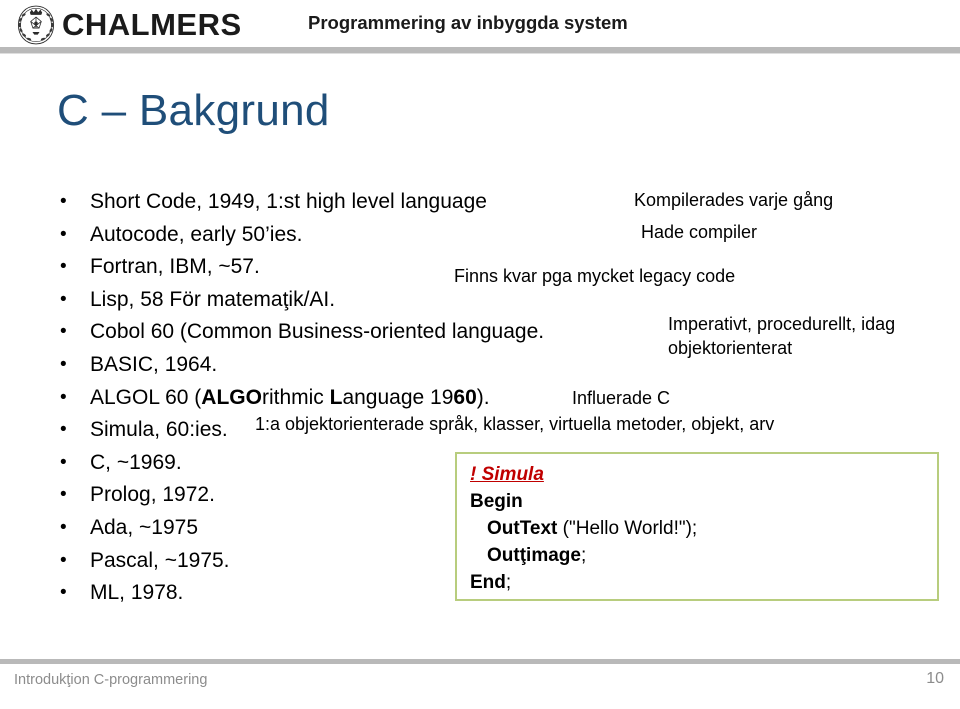 The width and height of the screenshot is (960, 709). I want to click on code-line-begin: Begin, so click(496, 501).